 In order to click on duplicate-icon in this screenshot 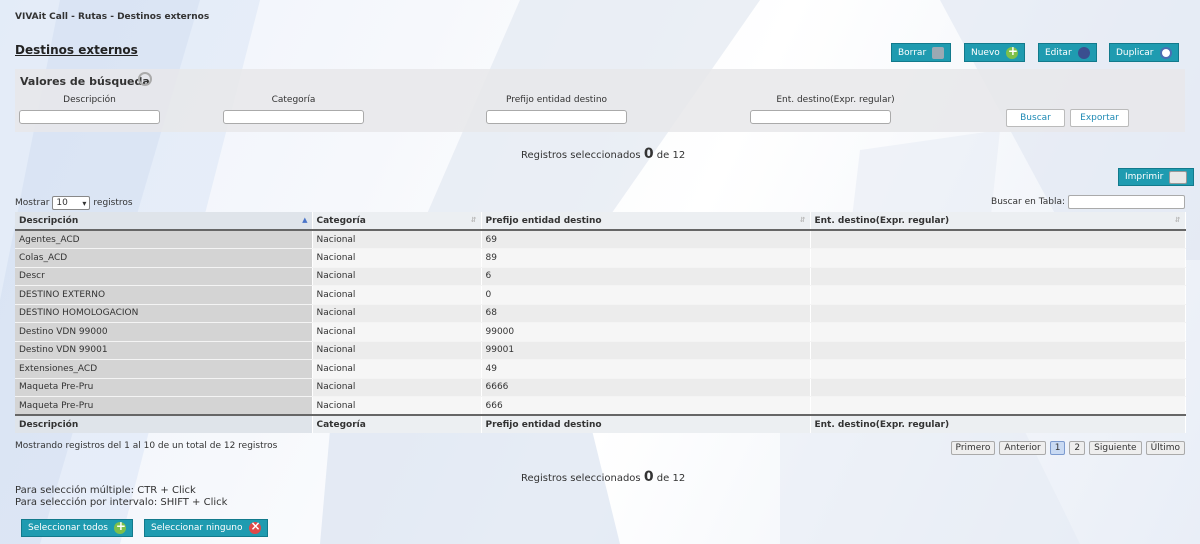, I will do `click(1165, 52)`.